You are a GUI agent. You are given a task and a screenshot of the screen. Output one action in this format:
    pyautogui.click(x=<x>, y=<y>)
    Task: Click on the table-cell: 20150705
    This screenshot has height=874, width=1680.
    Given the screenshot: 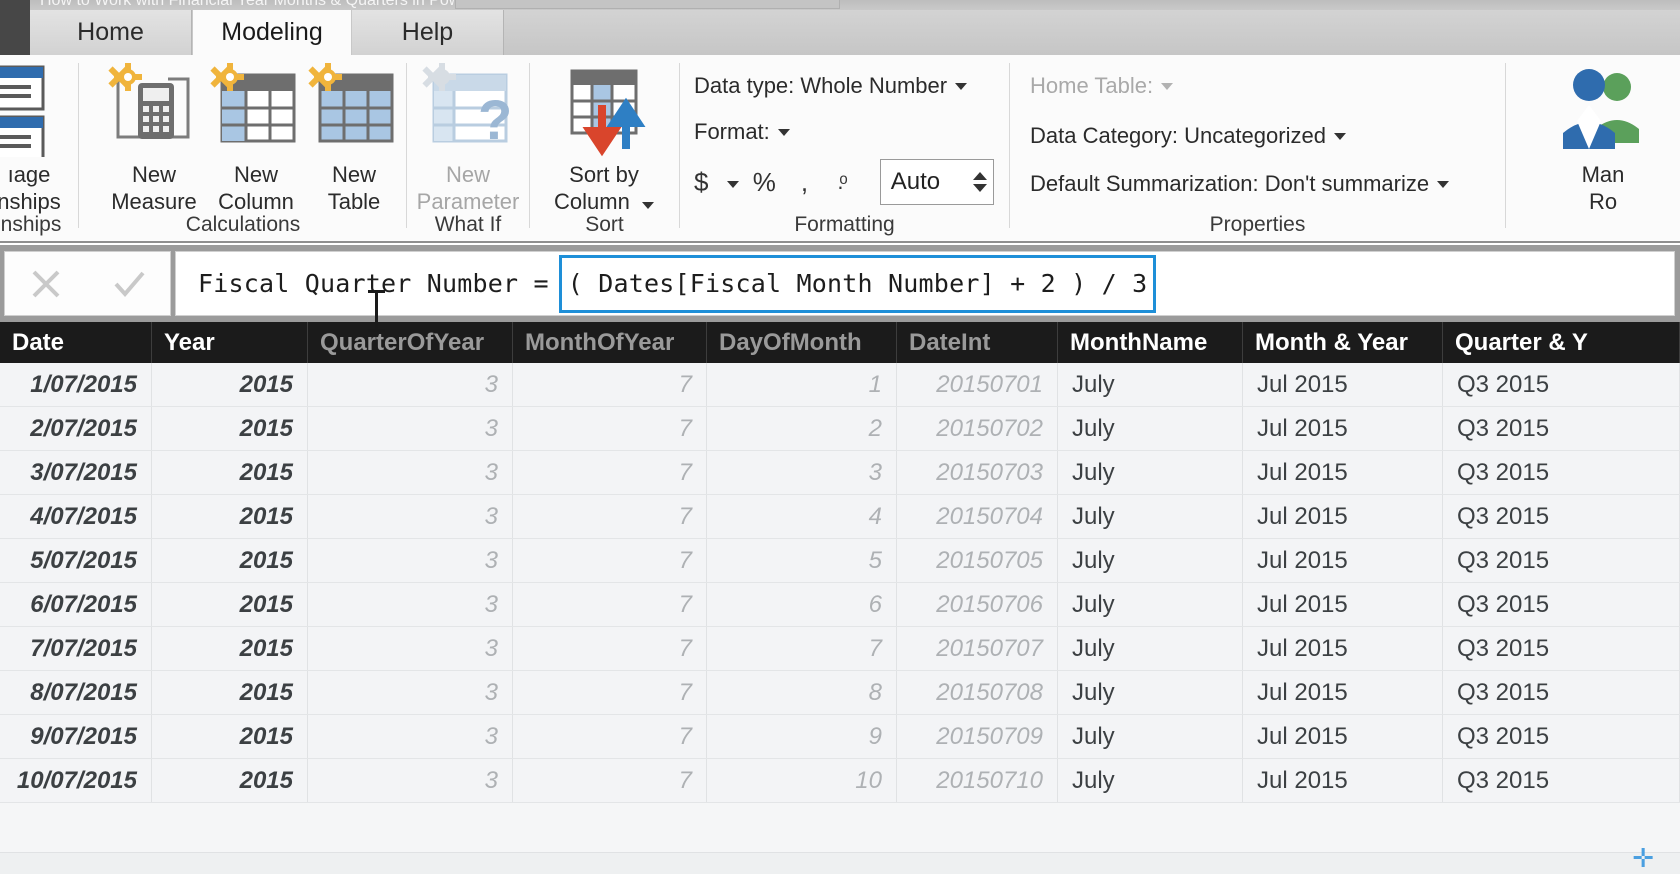 What is the action you would take?
    pyautogui.click(x=977, y=560)
    